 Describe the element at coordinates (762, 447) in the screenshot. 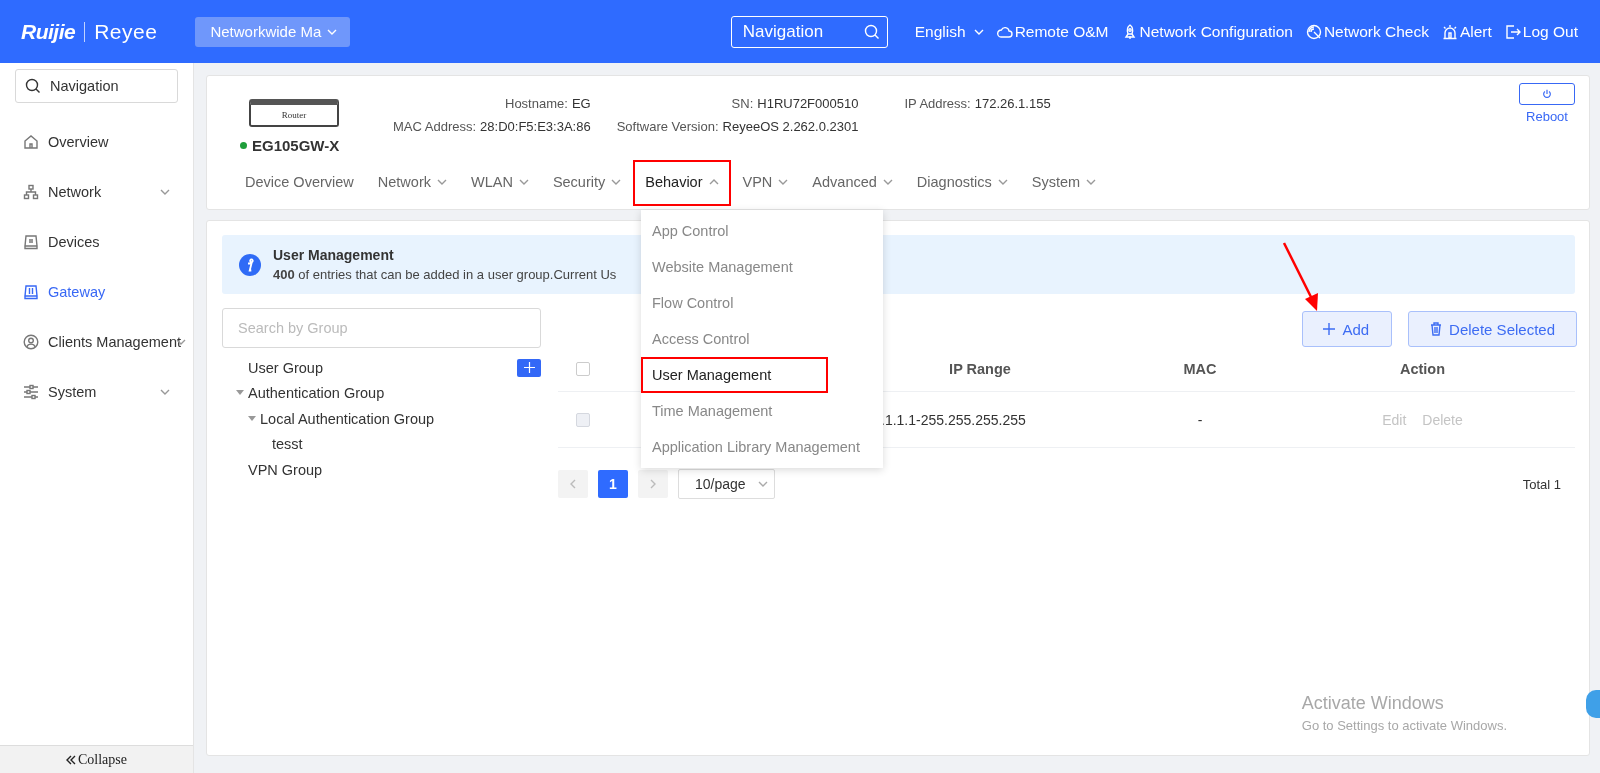

I see `menu-item: Application Library Management` at that location.